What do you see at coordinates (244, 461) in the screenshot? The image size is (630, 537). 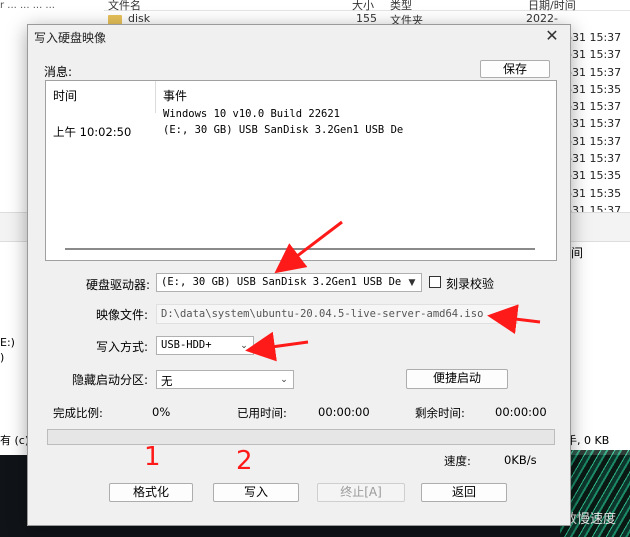 I see `annotation-number-2: 2` at bounding box center [244, 461].